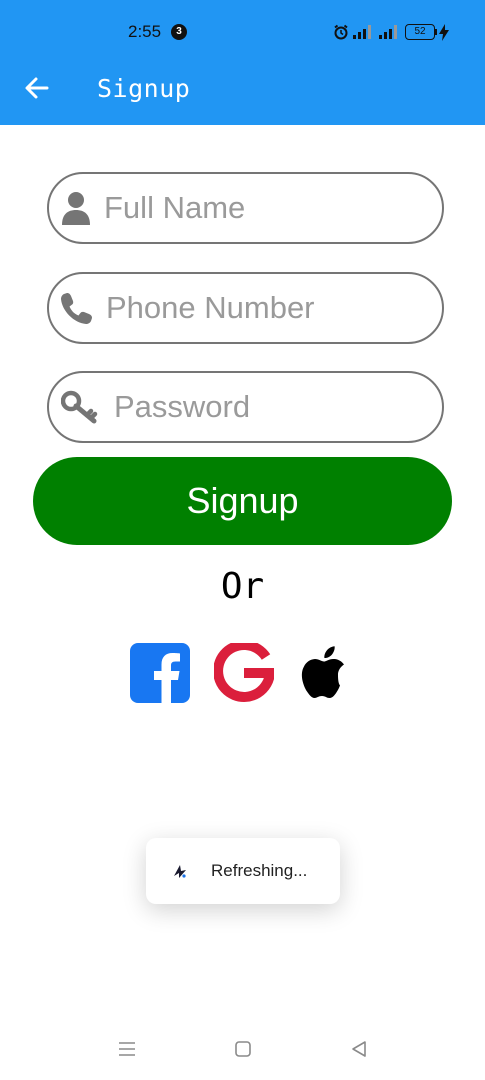 The image size is (485, 1080). What do you see at coordinates (79, 407) in the screenshot?
I see `key-icon` at bounding box center [79, 407].